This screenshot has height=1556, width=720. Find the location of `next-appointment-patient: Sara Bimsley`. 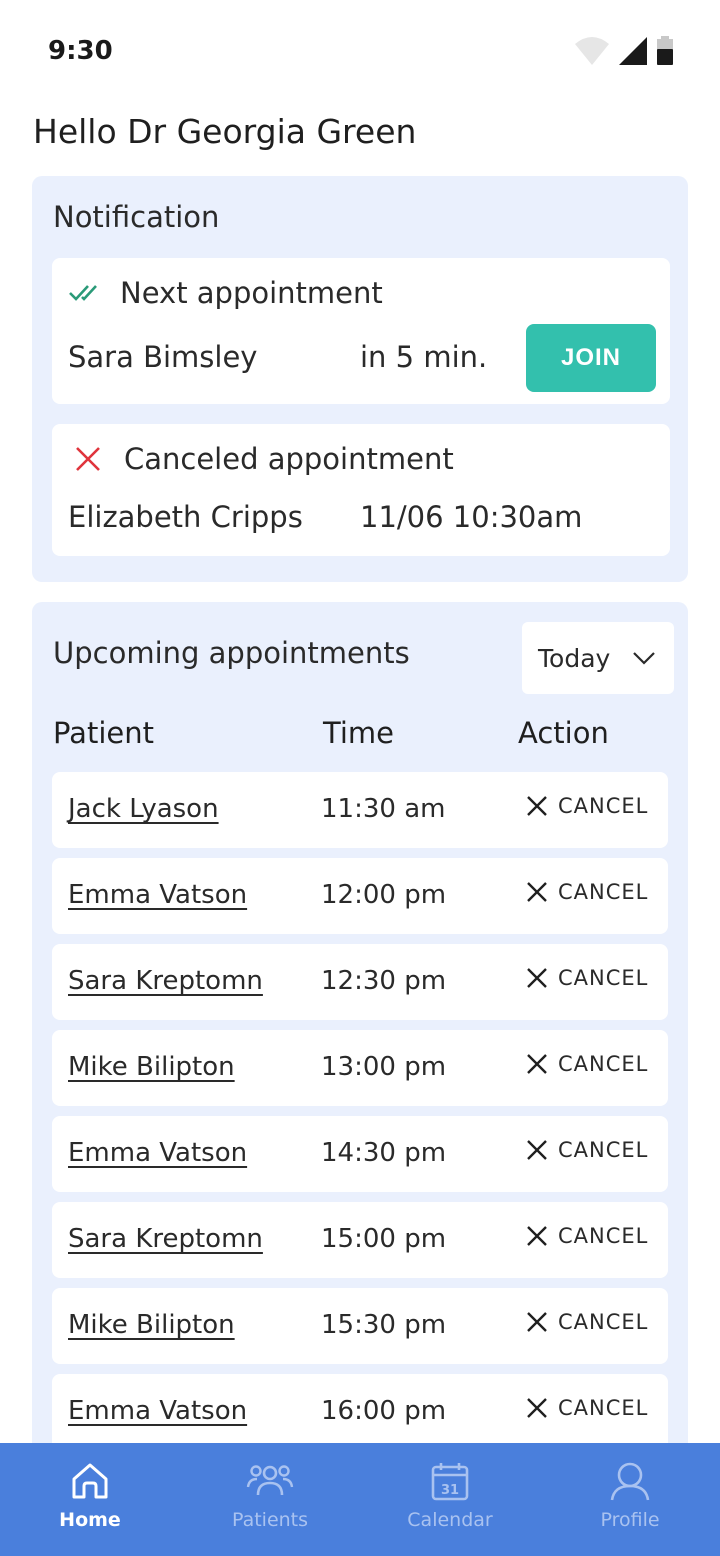

next-appointment-patient: Sara Bimsley is located at coordinates (163, 357).